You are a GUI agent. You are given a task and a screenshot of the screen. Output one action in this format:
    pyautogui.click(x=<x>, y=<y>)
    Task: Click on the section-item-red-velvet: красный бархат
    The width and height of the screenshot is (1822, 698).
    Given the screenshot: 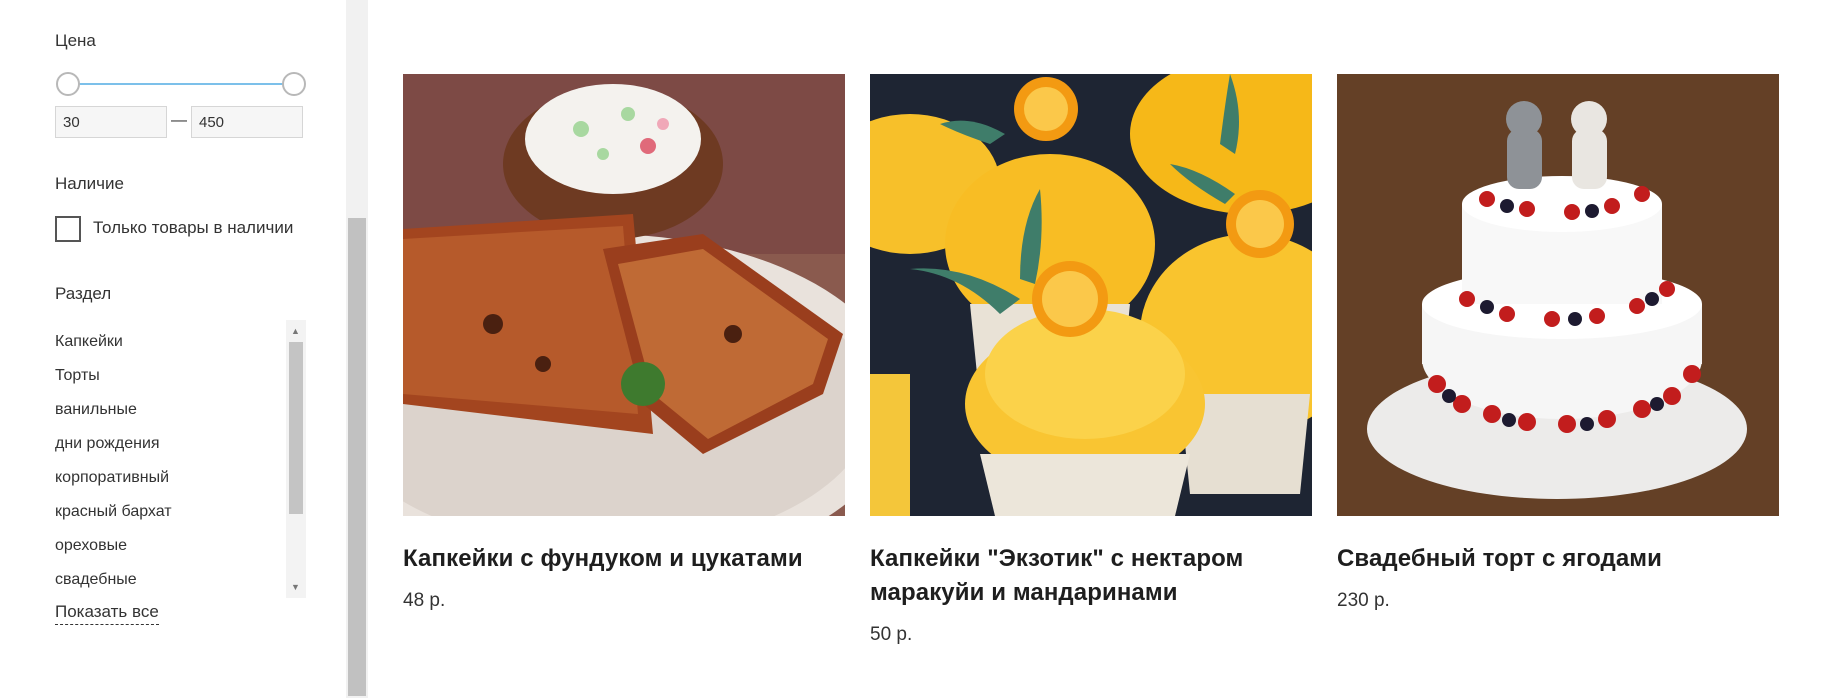 What is the action you would take?
    pyautogui.click(x=170, y=509)
    